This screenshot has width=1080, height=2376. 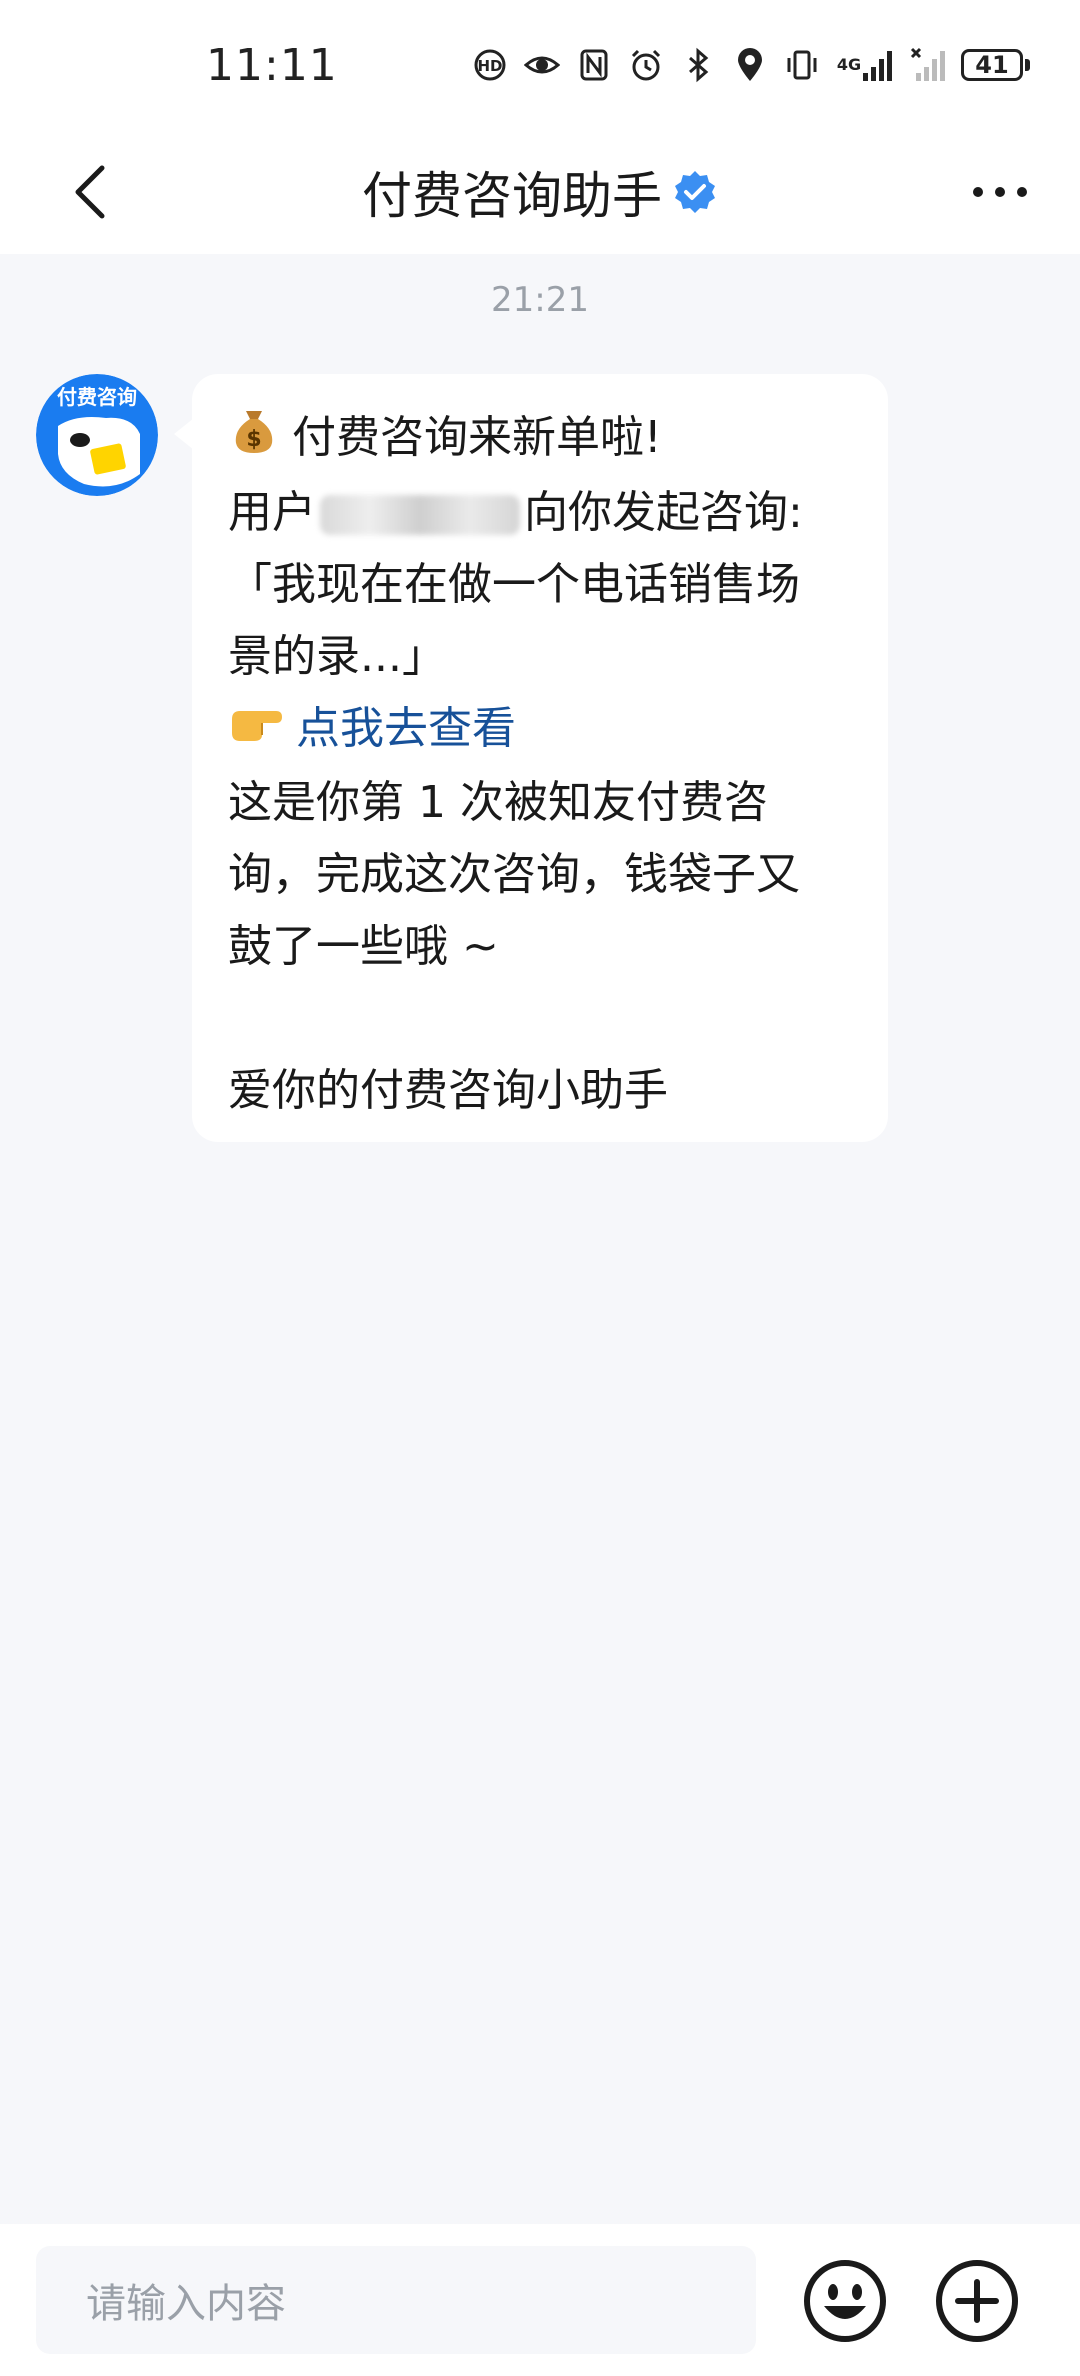 I want to click on status-icons: HD 4G 41, so click(x=750, y=65).